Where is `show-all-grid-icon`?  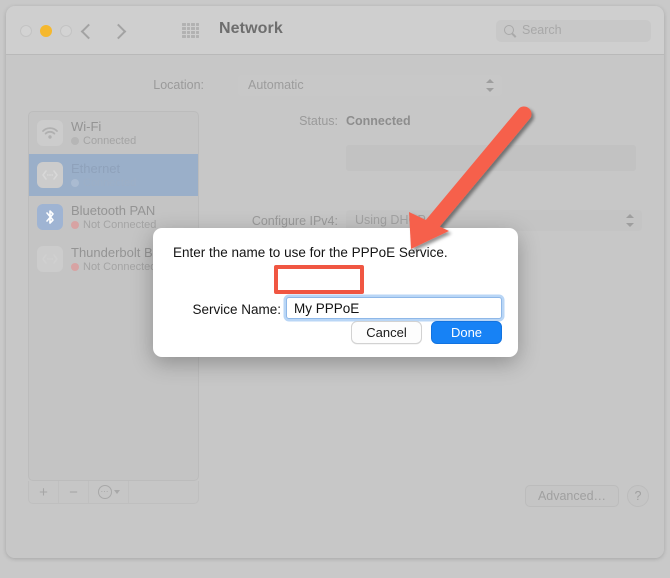
show-all-grid-icon is located at coordinates (190, 30).